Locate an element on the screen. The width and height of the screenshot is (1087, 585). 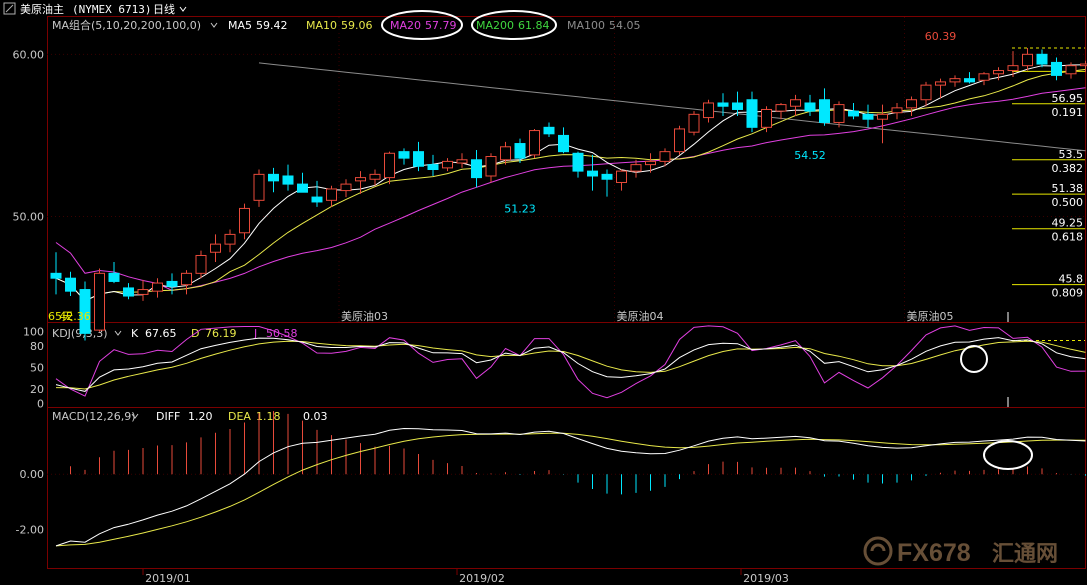
legend-dea-name: DEA is located at coordinates (239, 416).